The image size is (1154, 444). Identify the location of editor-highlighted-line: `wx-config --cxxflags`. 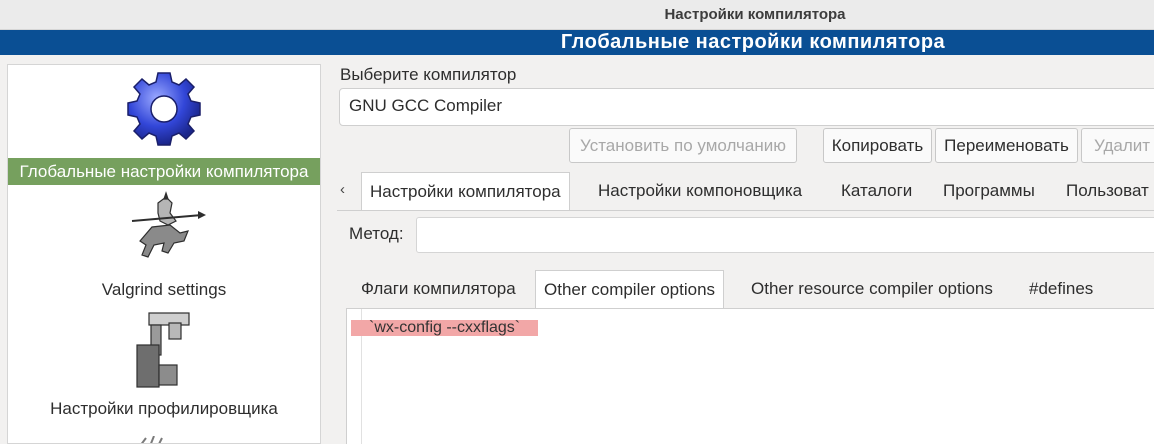
(445, 328).